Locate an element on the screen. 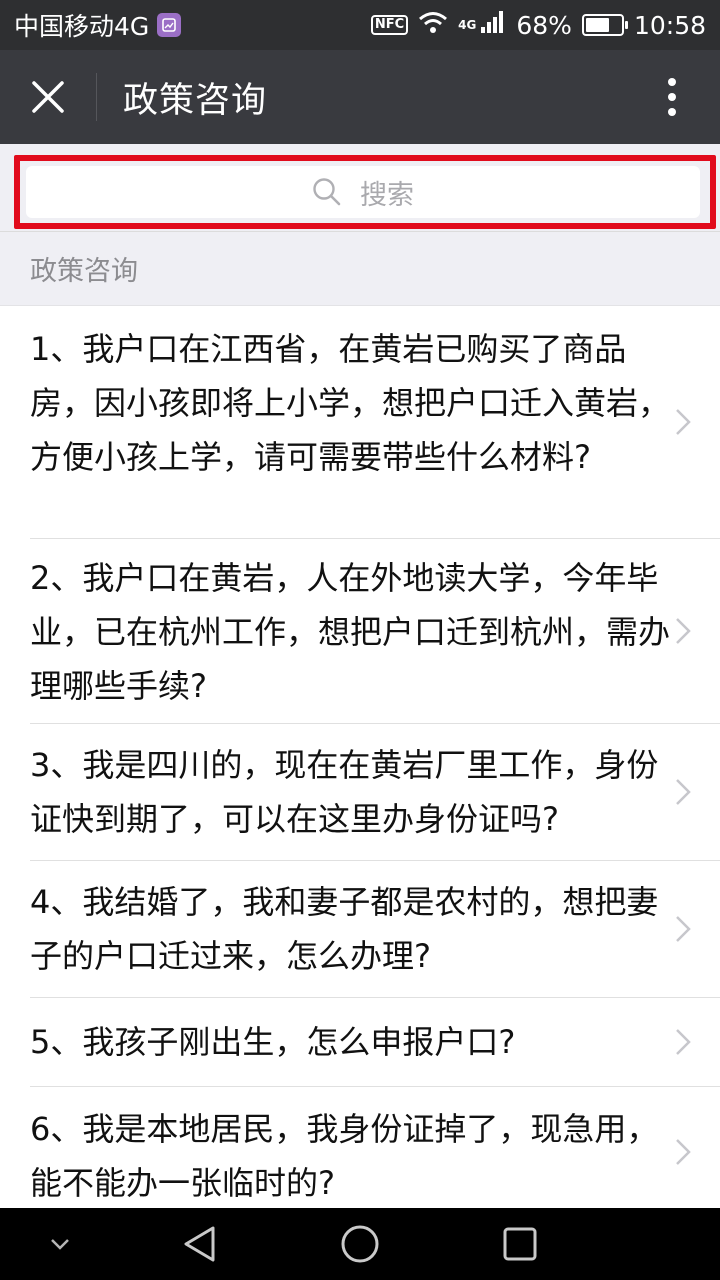 This screenshot has width=720, height=1280. clock: 10:58 is located at coordinates (669, 25).